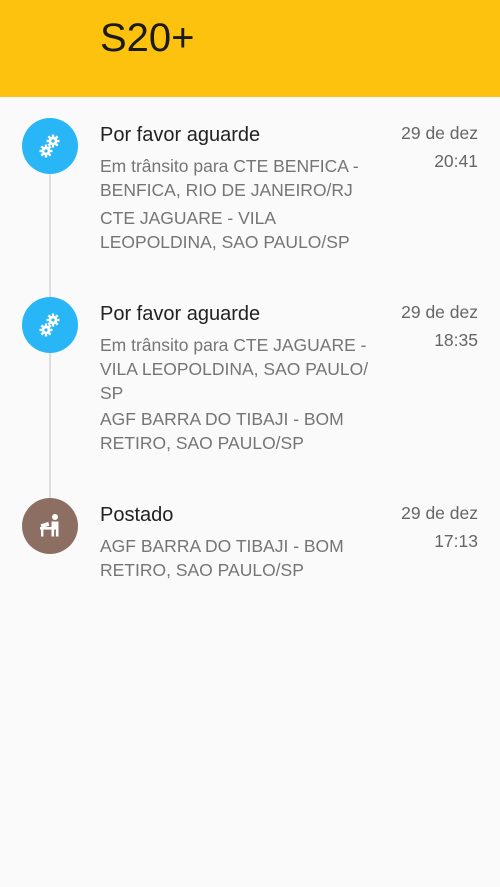 The image size is (500, 887). What do you see at coordinates (188, 218) in the screenshot?
I see `event-location-line: CTE JAGUARE - VILA` at bounding box center [188, 218].